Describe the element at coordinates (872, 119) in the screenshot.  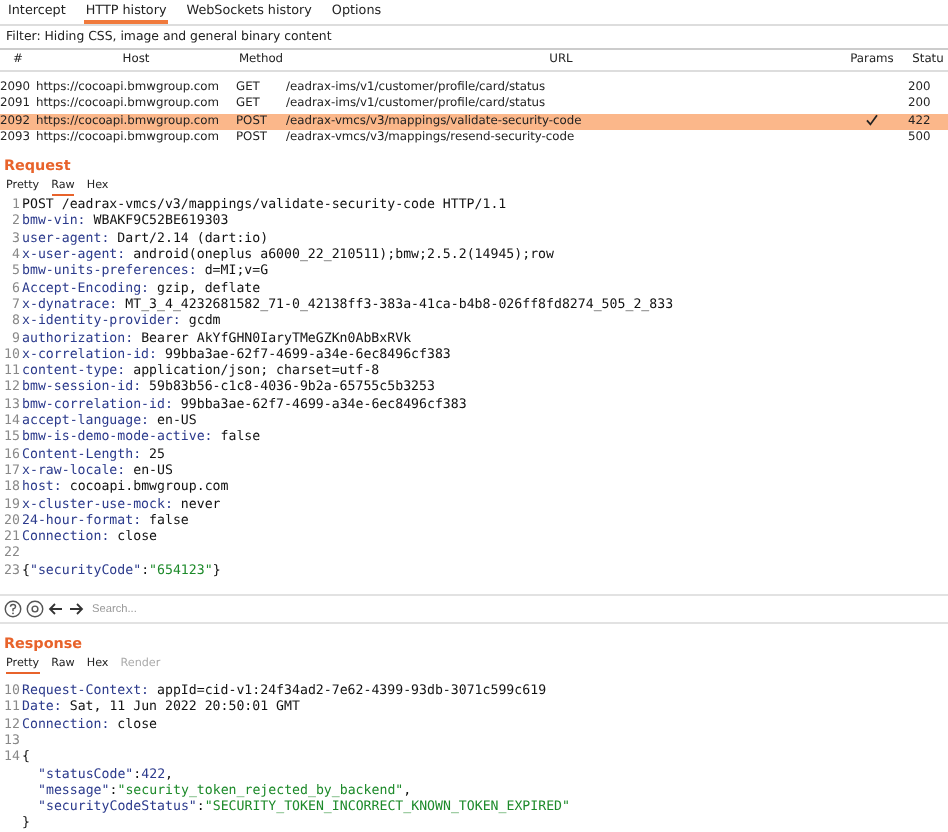
I see `checkmark-icon` at that location.